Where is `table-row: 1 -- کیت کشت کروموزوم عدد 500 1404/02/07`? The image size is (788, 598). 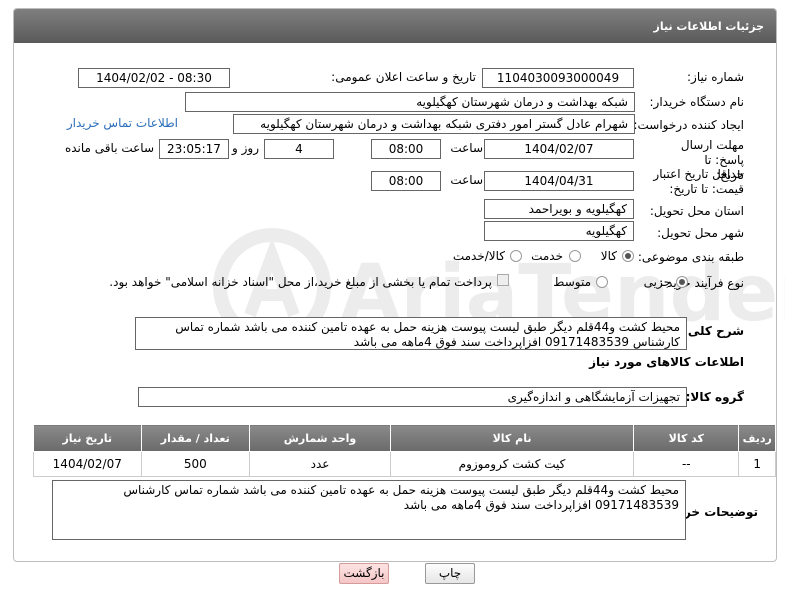 table-row: 1 -- کیت کشت کروموزوم عدد 500 1404/02/07 is located at coordinates (404, 464).